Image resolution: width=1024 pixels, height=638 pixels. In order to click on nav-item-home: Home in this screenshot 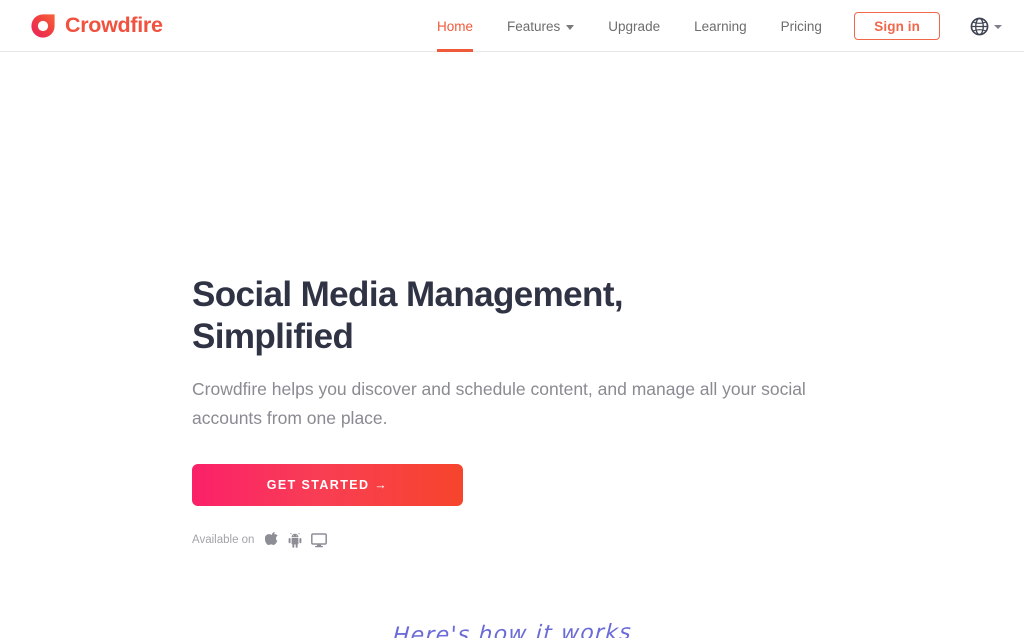, I will do `click(463, 26)`.